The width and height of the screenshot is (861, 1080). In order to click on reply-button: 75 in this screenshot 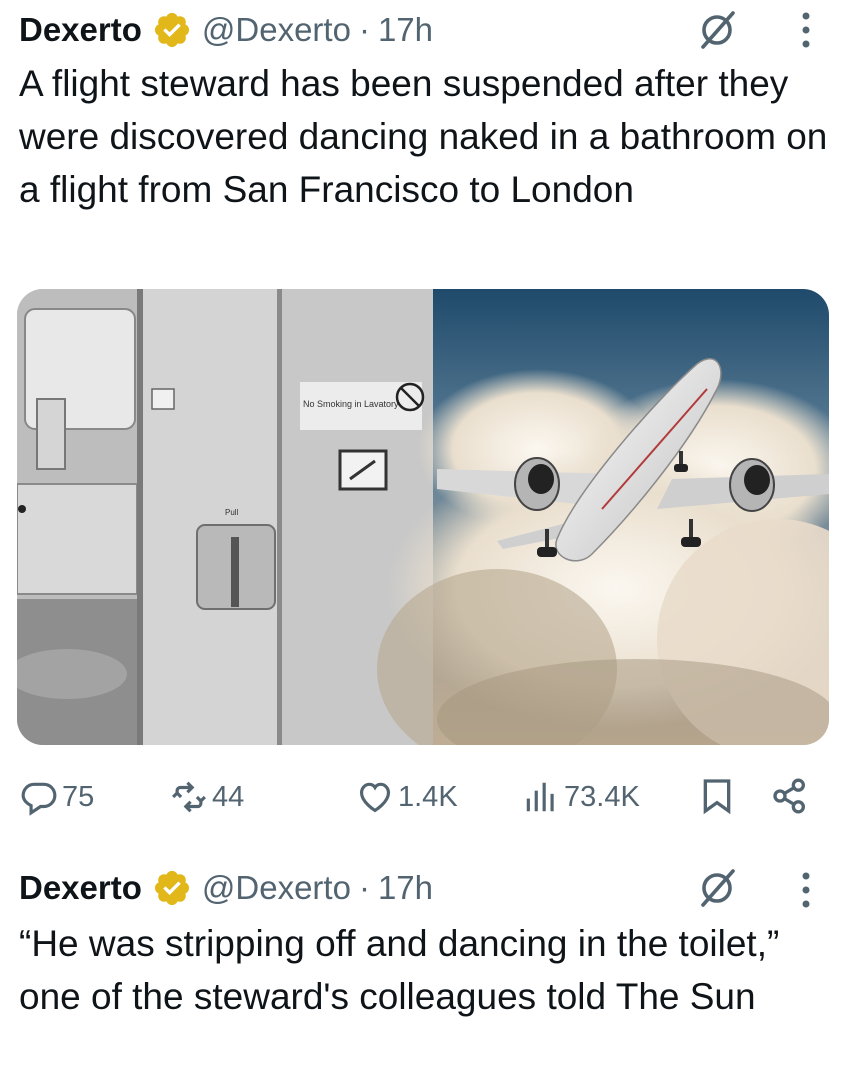, I will do `click(57, 797)`.